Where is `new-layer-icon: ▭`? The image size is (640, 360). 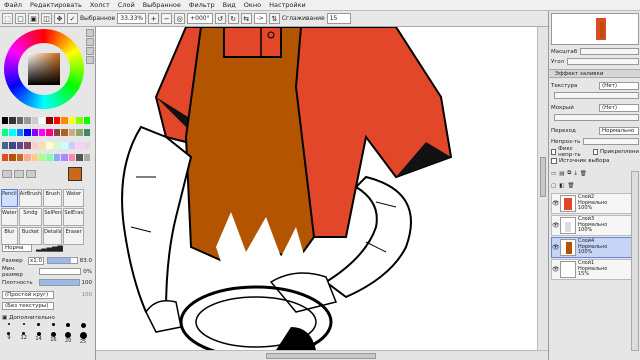
new-layer-icon: ▭ is located at coordinates (553, 174).